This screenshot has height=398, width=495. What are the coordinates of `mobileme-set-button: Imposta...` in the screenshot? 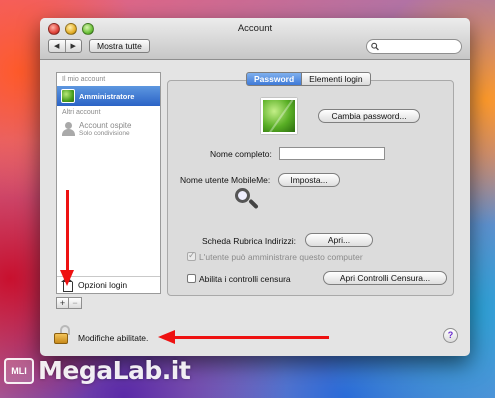 It's located at (309, 180).